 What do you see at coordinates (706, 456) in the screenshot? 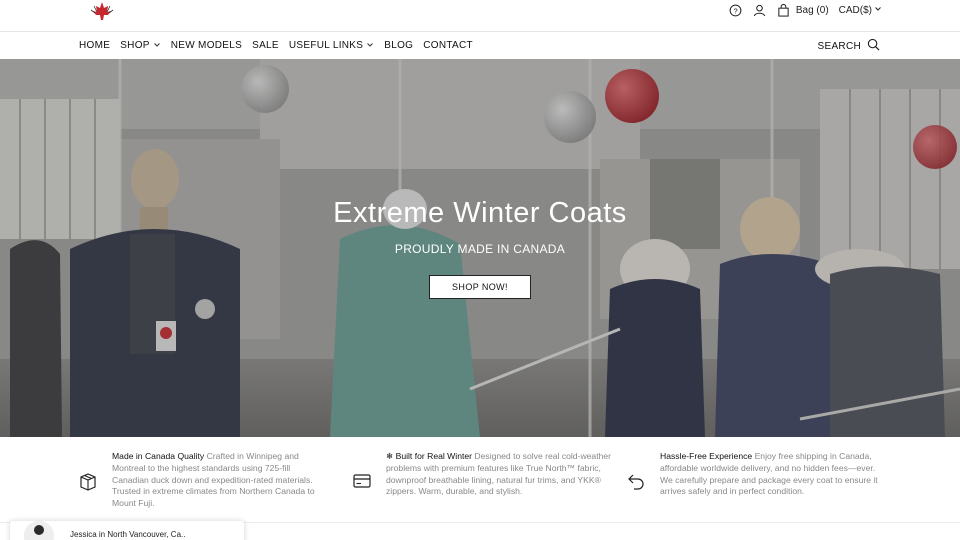
I see `feature-title: Hassle-Free Experience` at bounding box center [706, 456].